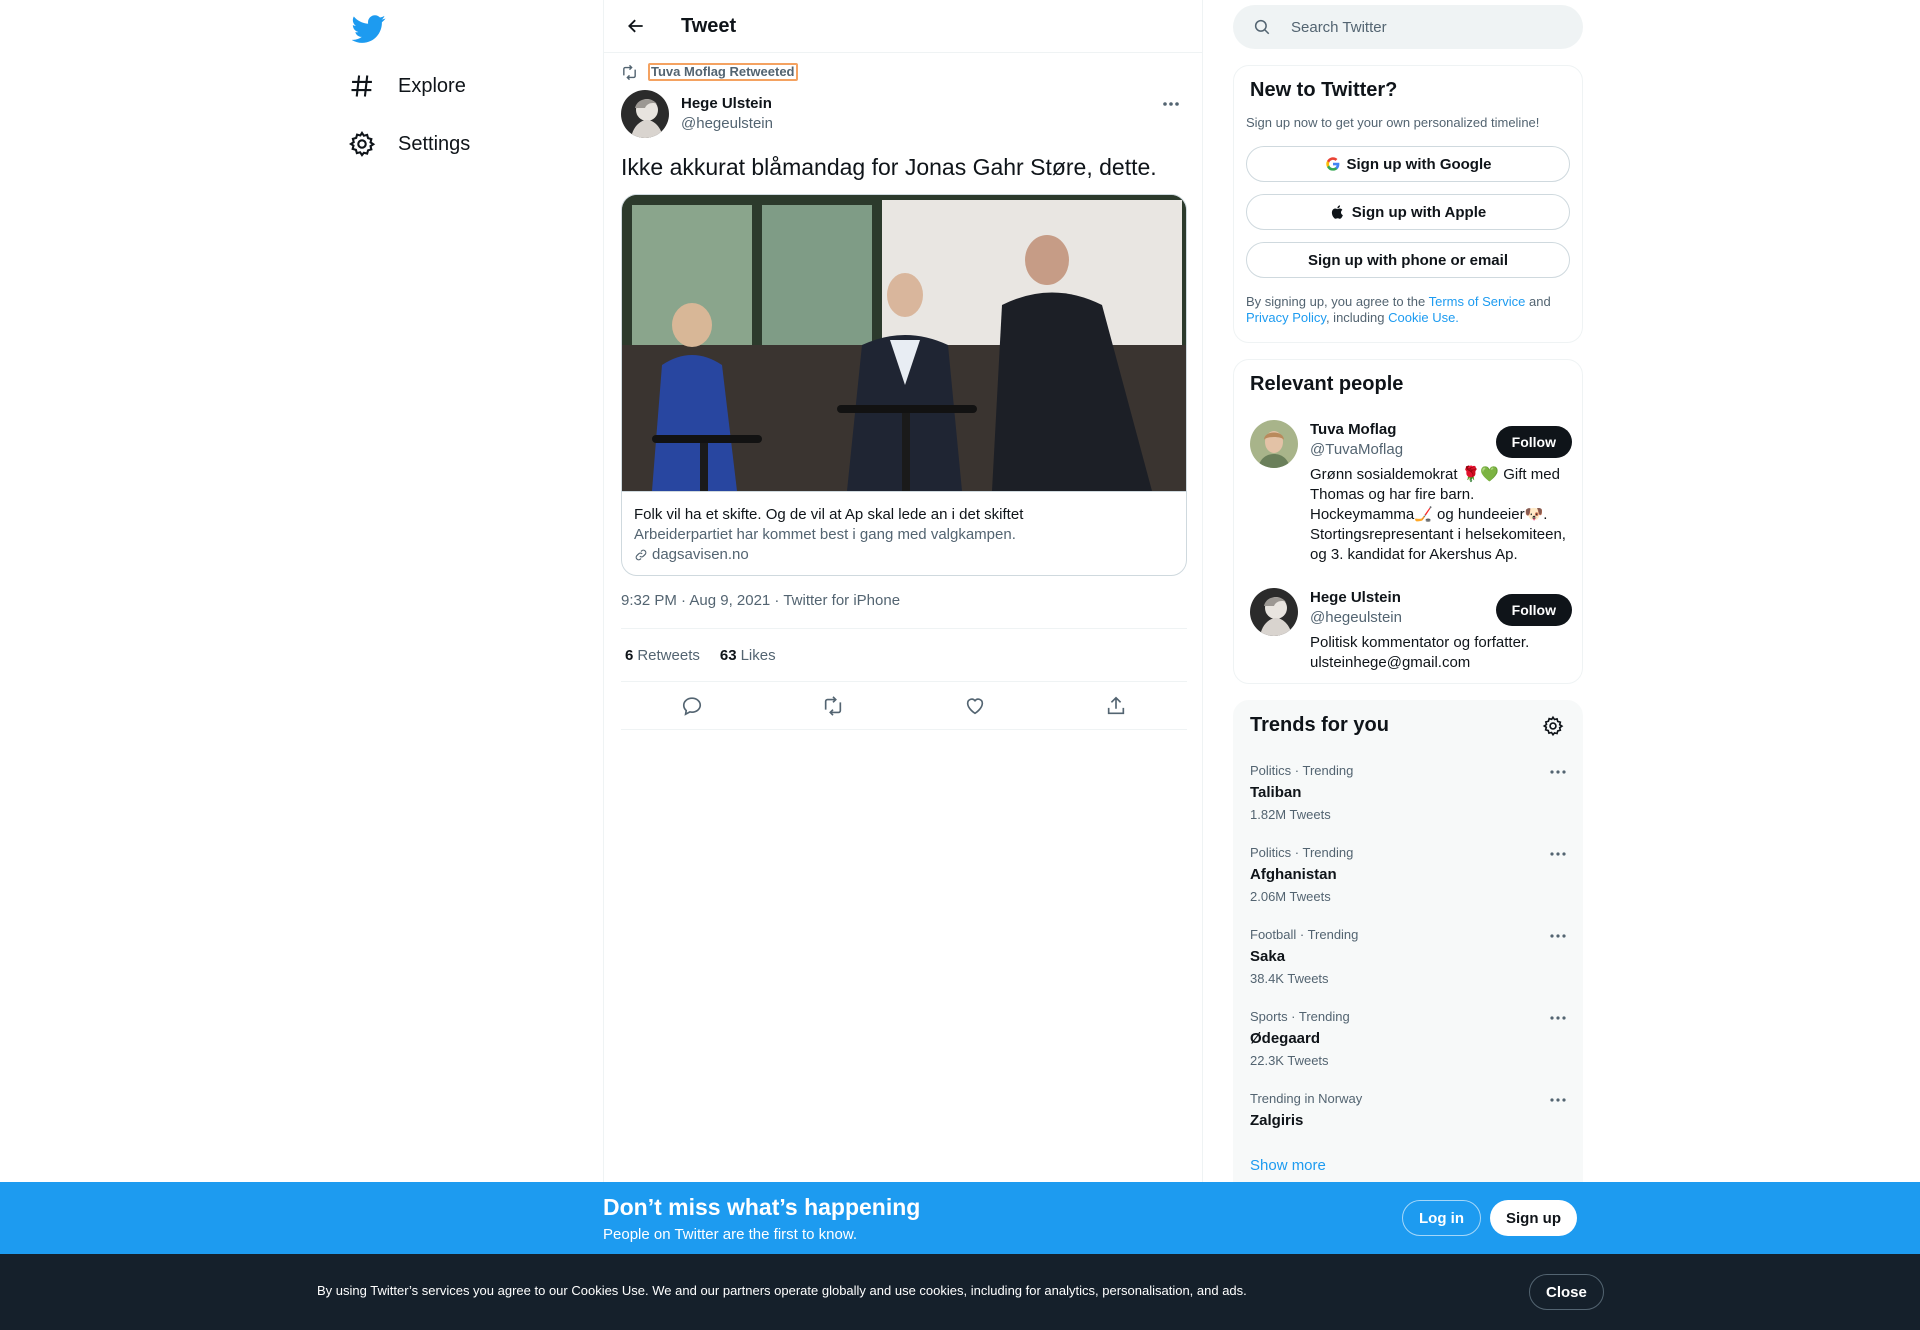 This screenshot has width=1920, height=1330. I want to click on trend-item: Politics · Trending Taliban 1.82M Tweets, so click(1410, 793).